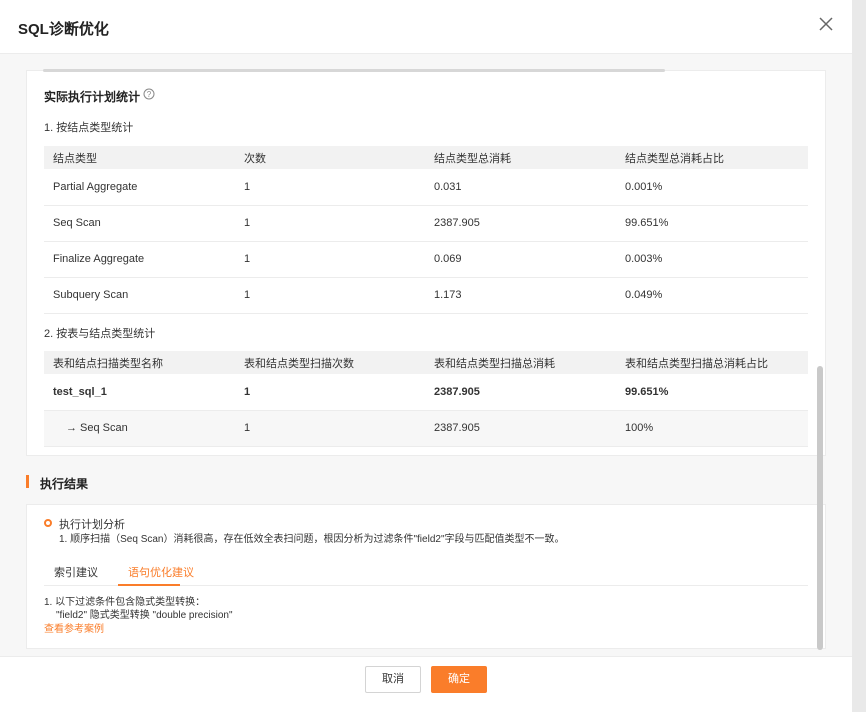  Describe the element at coordinates (520, 259) in the screenshot. I see `table-cell: 0.069` at that location.